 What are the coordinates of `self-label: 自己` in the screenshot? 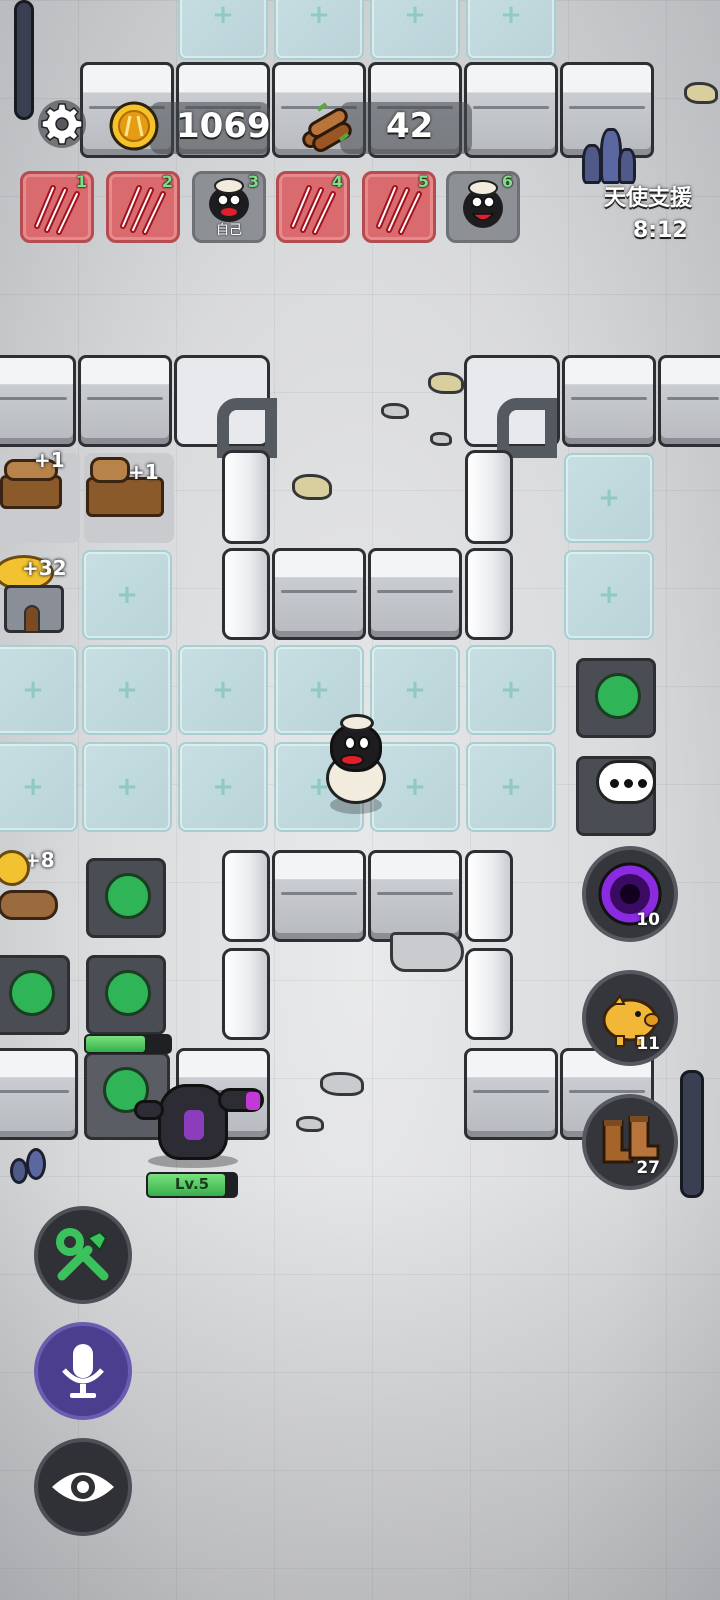 It's located at (228, 230).